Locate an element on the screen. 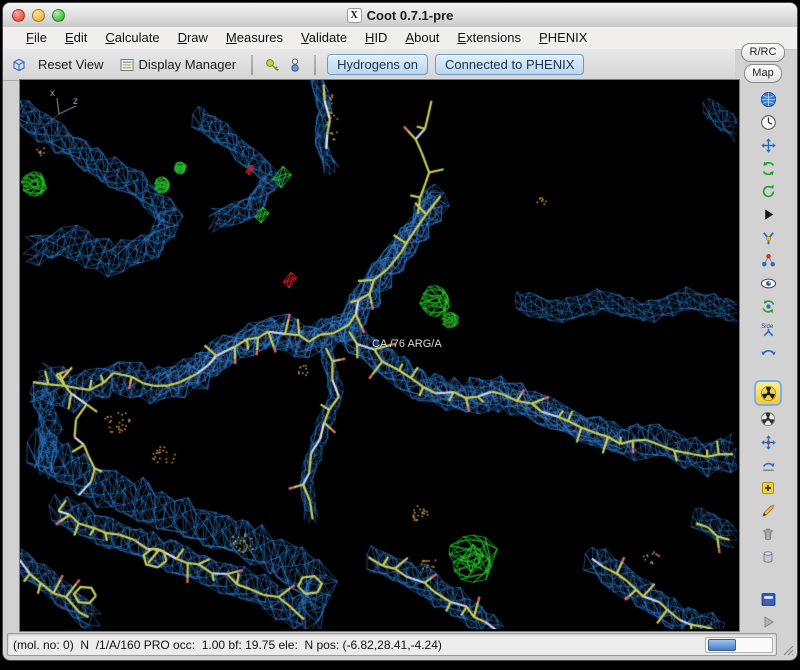 The image size is (800, 670). right-toolbar: Side is located at coordinates (768, 355).